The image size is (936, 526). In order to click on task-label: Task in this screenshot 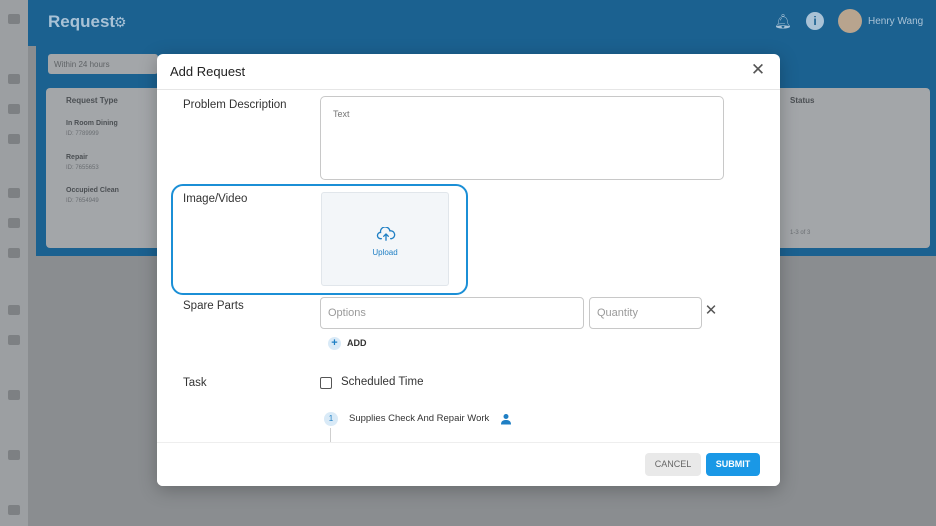, I will do `click(195, 383)`.